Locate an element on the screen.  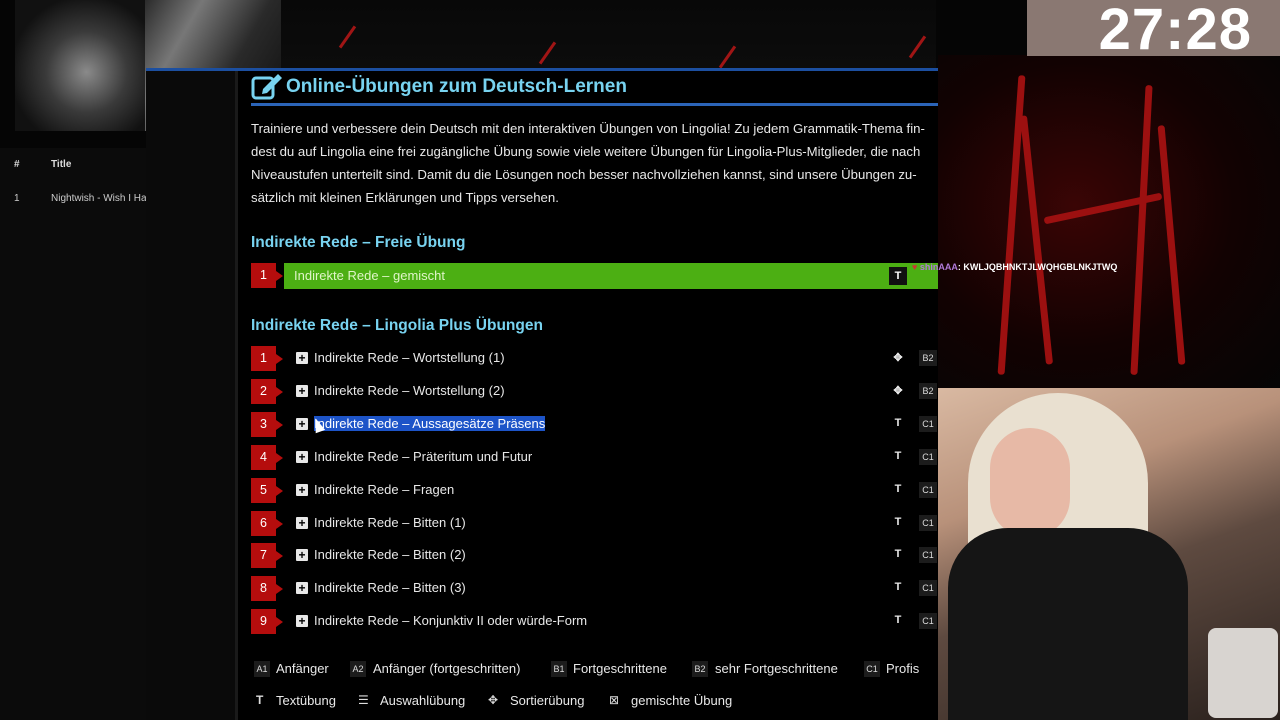
mixed-icon: ⊠ is located at coordinates (614, 700).